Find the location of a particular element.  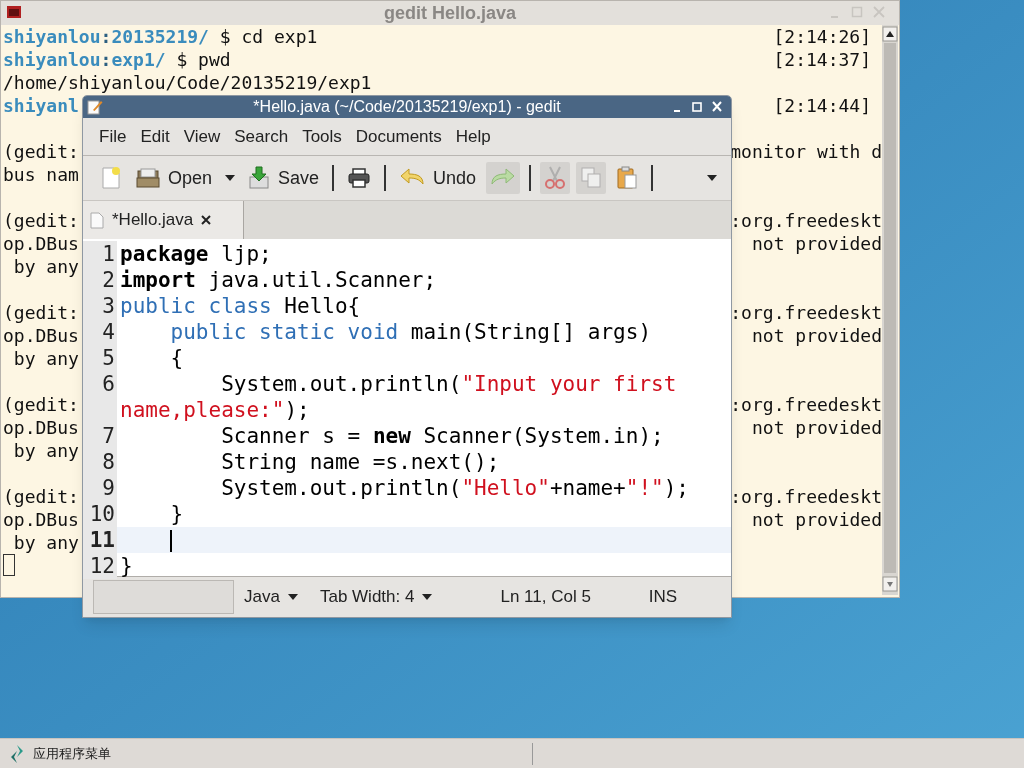

printer-icon is located at coordinates (359, 178).